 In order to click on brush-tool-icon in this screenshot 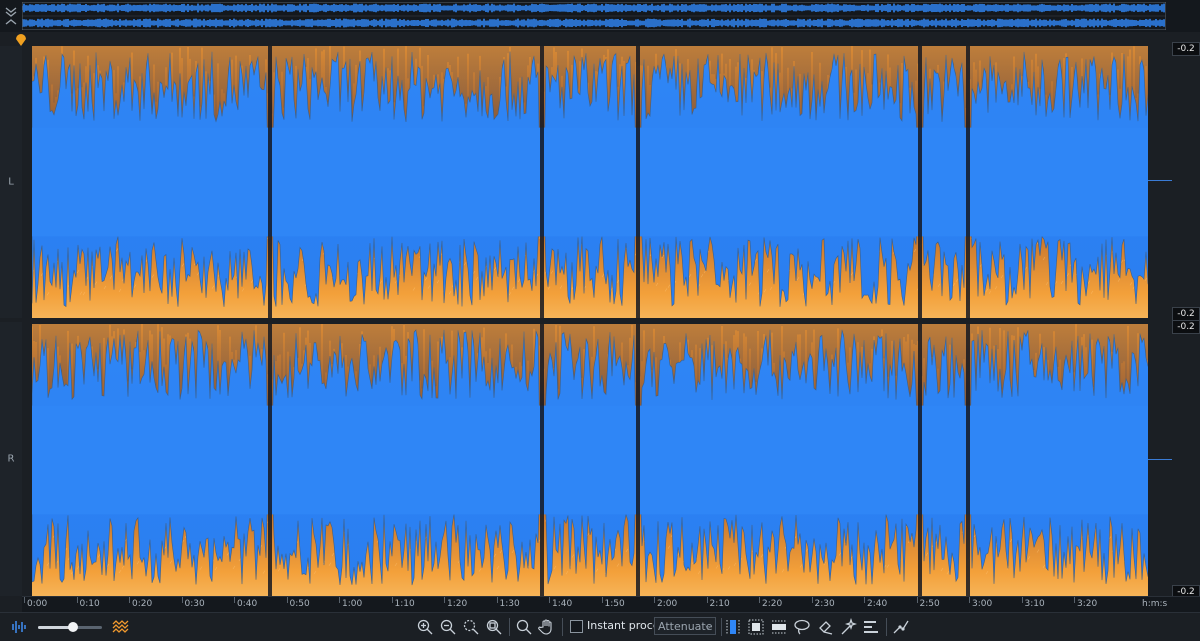, I will do `click(825, 627)`.